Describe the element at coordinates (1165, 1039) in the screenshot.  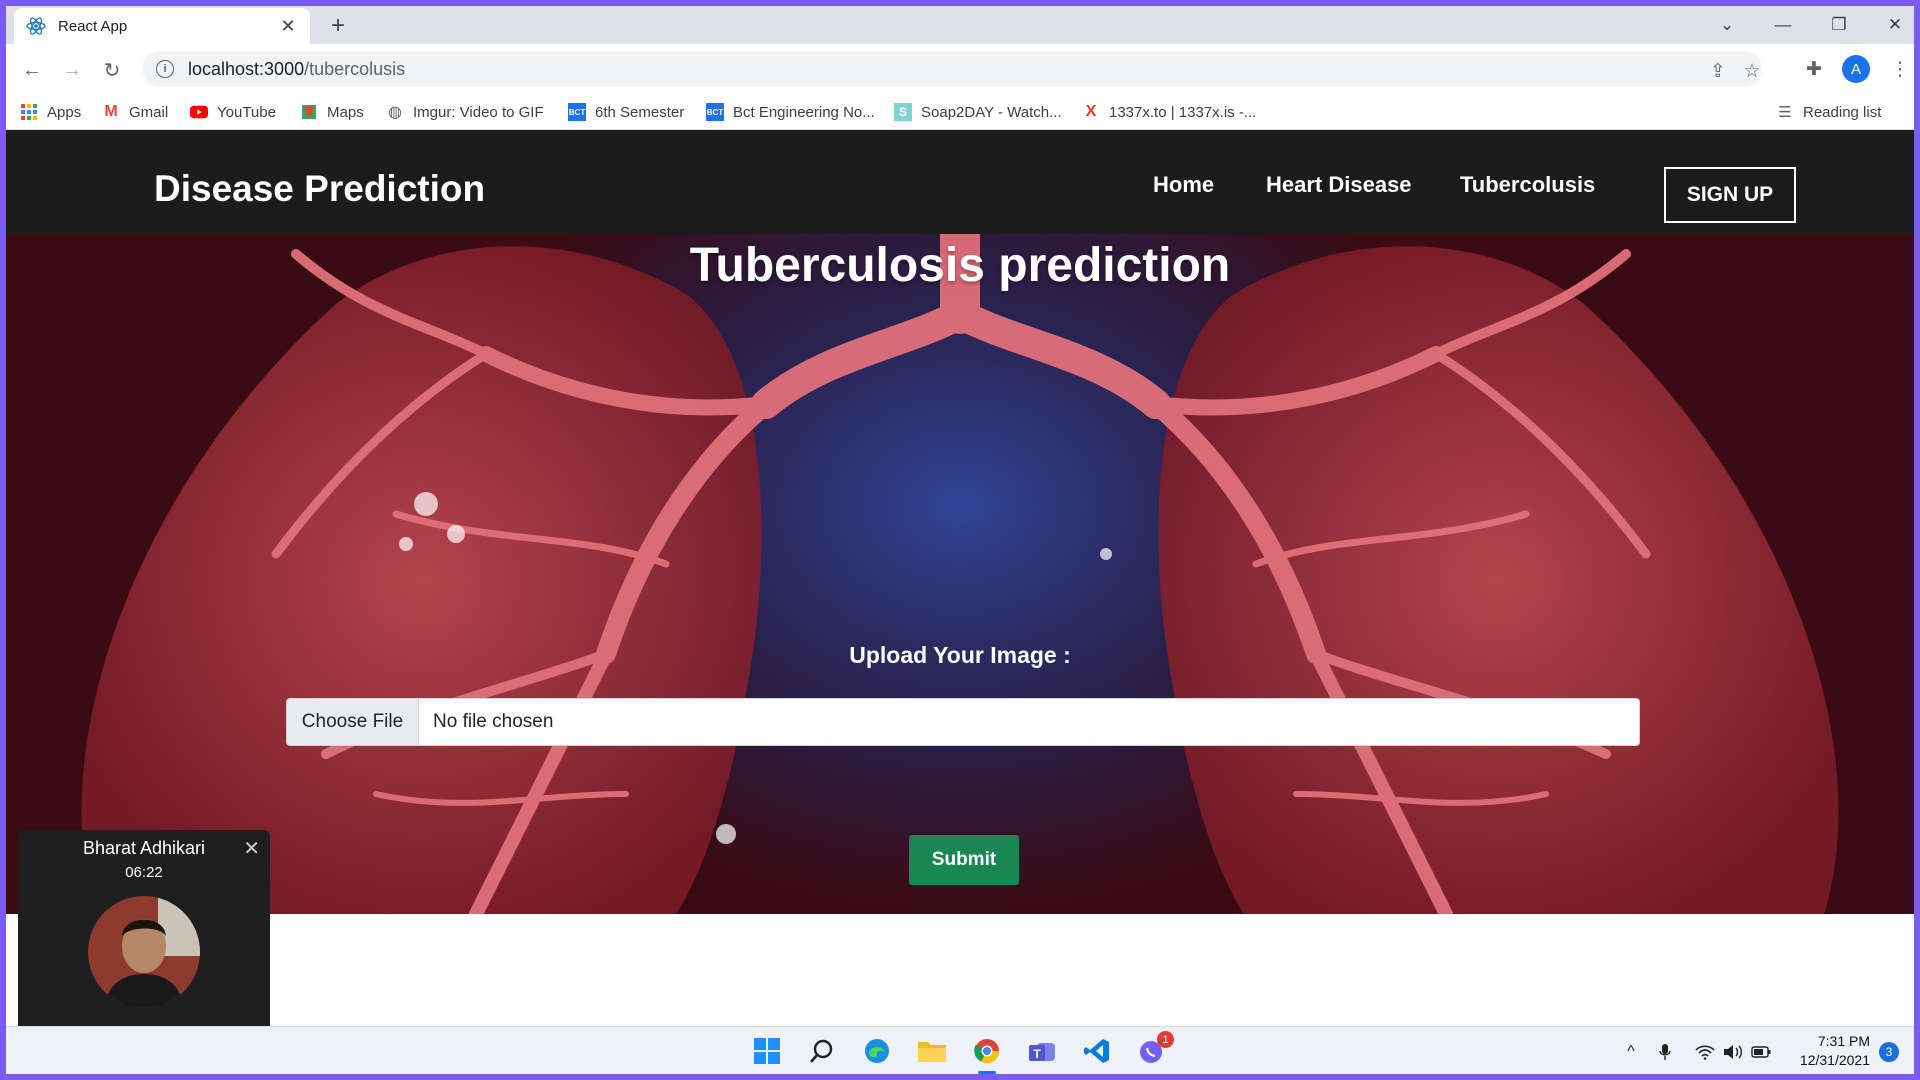
I see `viber-badge: 1` at that location.